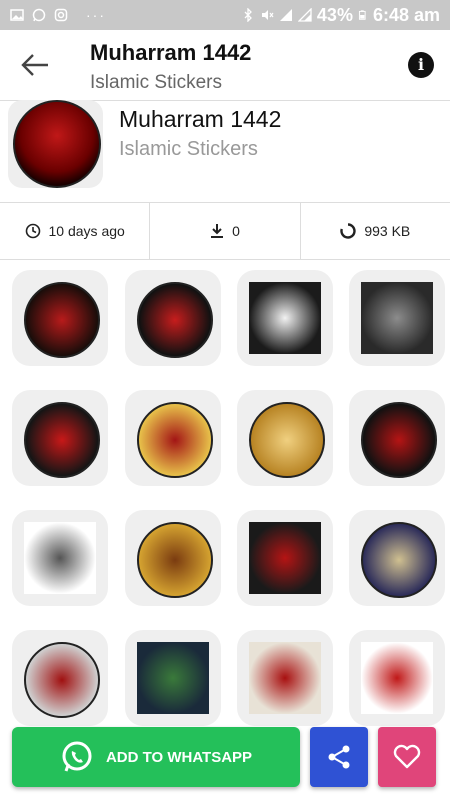 The image size is (450, 800). Describe the element at coordinates (156, 82) in the screenshot. I see `page-subtitle: Islamic Stickers` at that location.